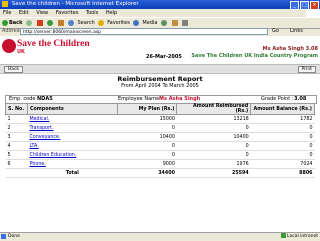 The height and width of the screenshot is (241, 320). Describe the element at coordinates (29, 22) in the screenshot. I see `forward-arrow-icon` at that location.